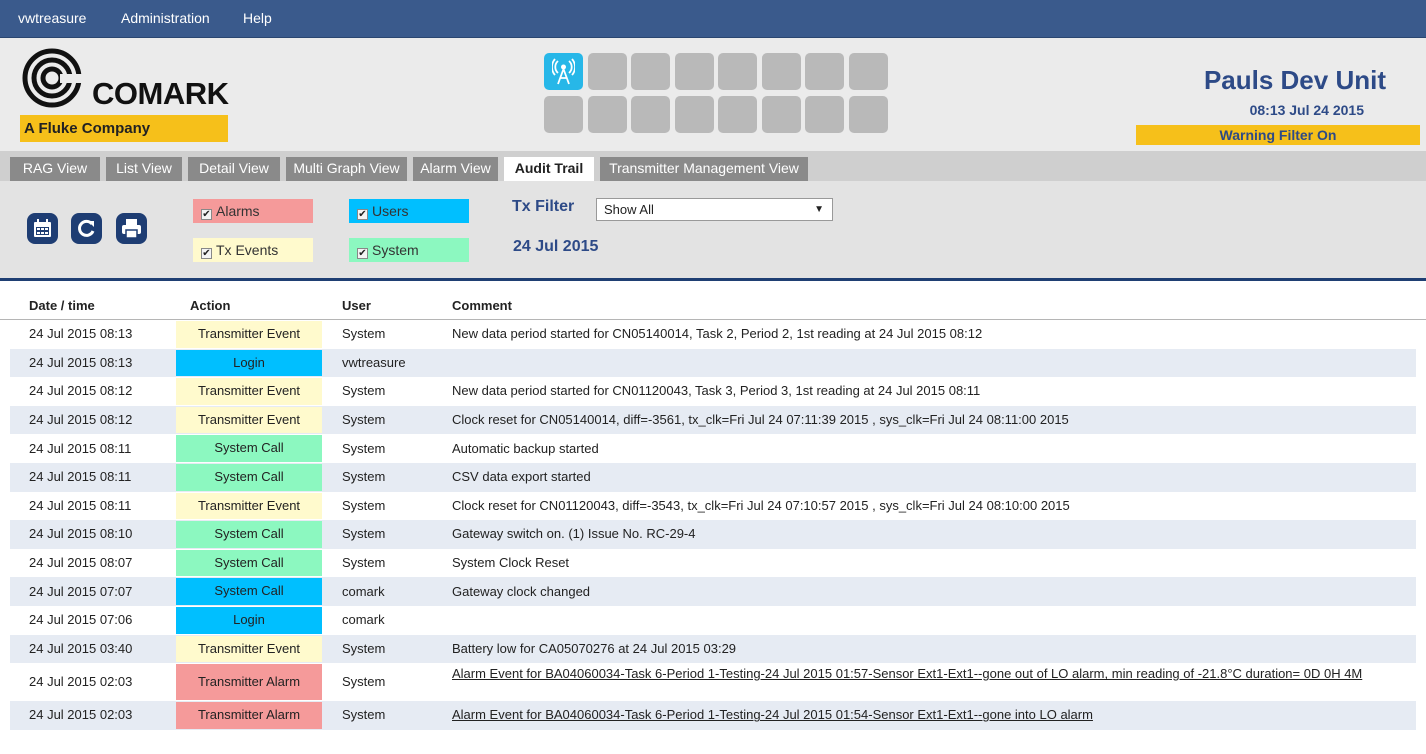 The image size is (1426, 754). I want to click on table-row: 24 Jul 2015 08:13 Login vwtreasure, so click(713, 363).